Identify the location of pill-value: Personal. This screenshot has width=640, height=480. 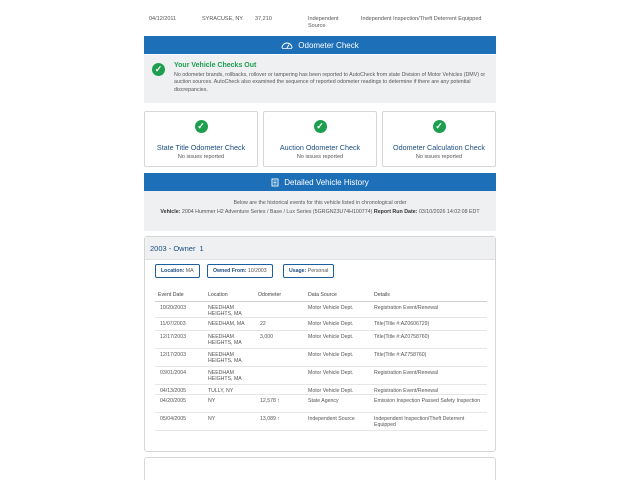
(318, 271).